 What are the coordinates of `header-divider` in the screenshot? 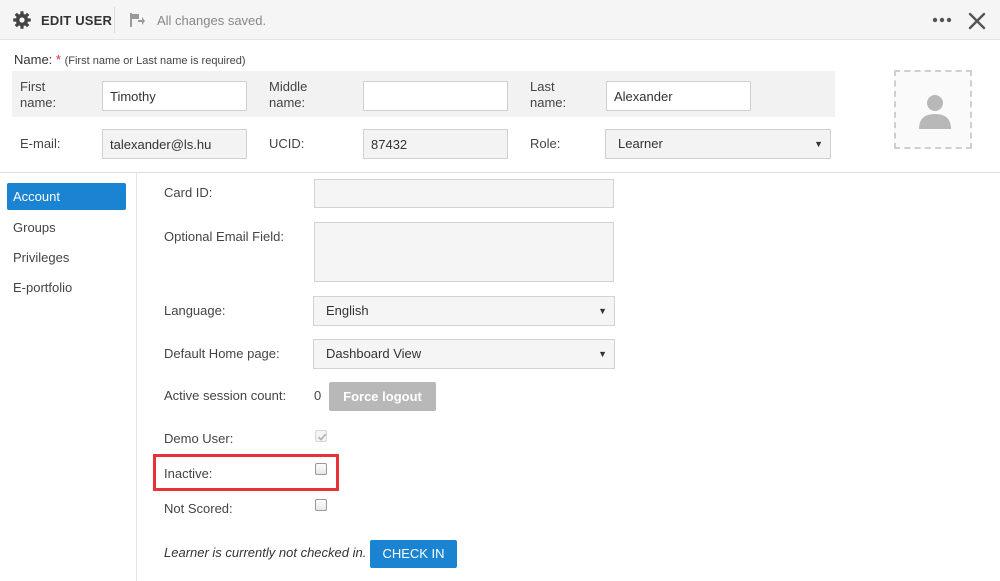 It's located at (114, 20).